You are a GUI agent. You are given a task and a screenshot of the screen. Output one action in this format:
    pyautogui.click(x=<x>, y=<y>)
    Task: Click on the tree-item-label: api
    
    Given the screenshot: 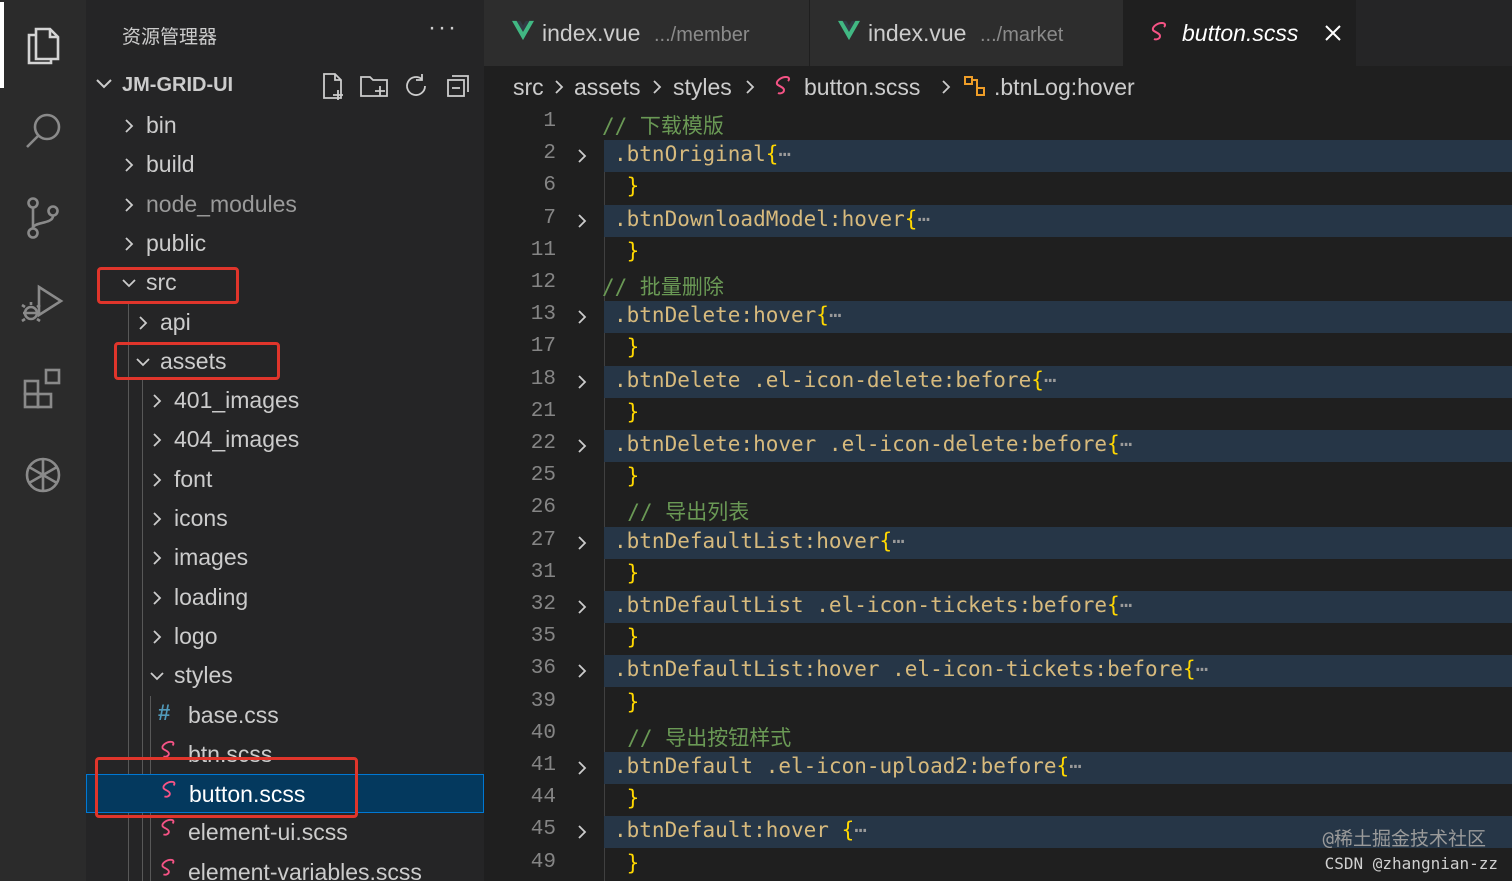 What is the action you would take?
    pyautogui.click(x=175, y=321)
    